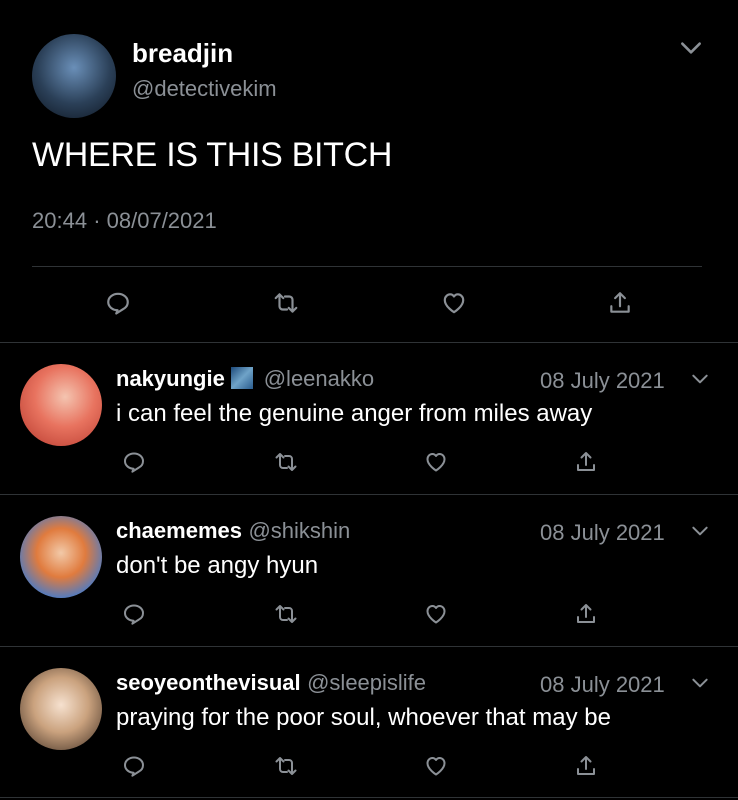 The image size is (738, 800). I want to click on tweet-text: WHERE IS THIS BITCH, so click(212, 155).